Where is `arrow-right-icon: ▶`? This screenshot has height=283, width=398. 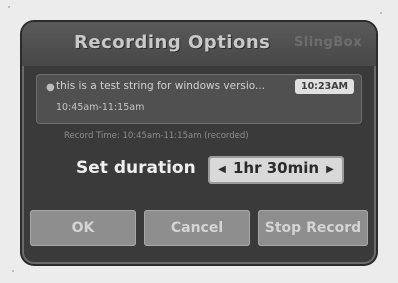
arrow-right-icon: ▶ is located at coordinates (330, 170).